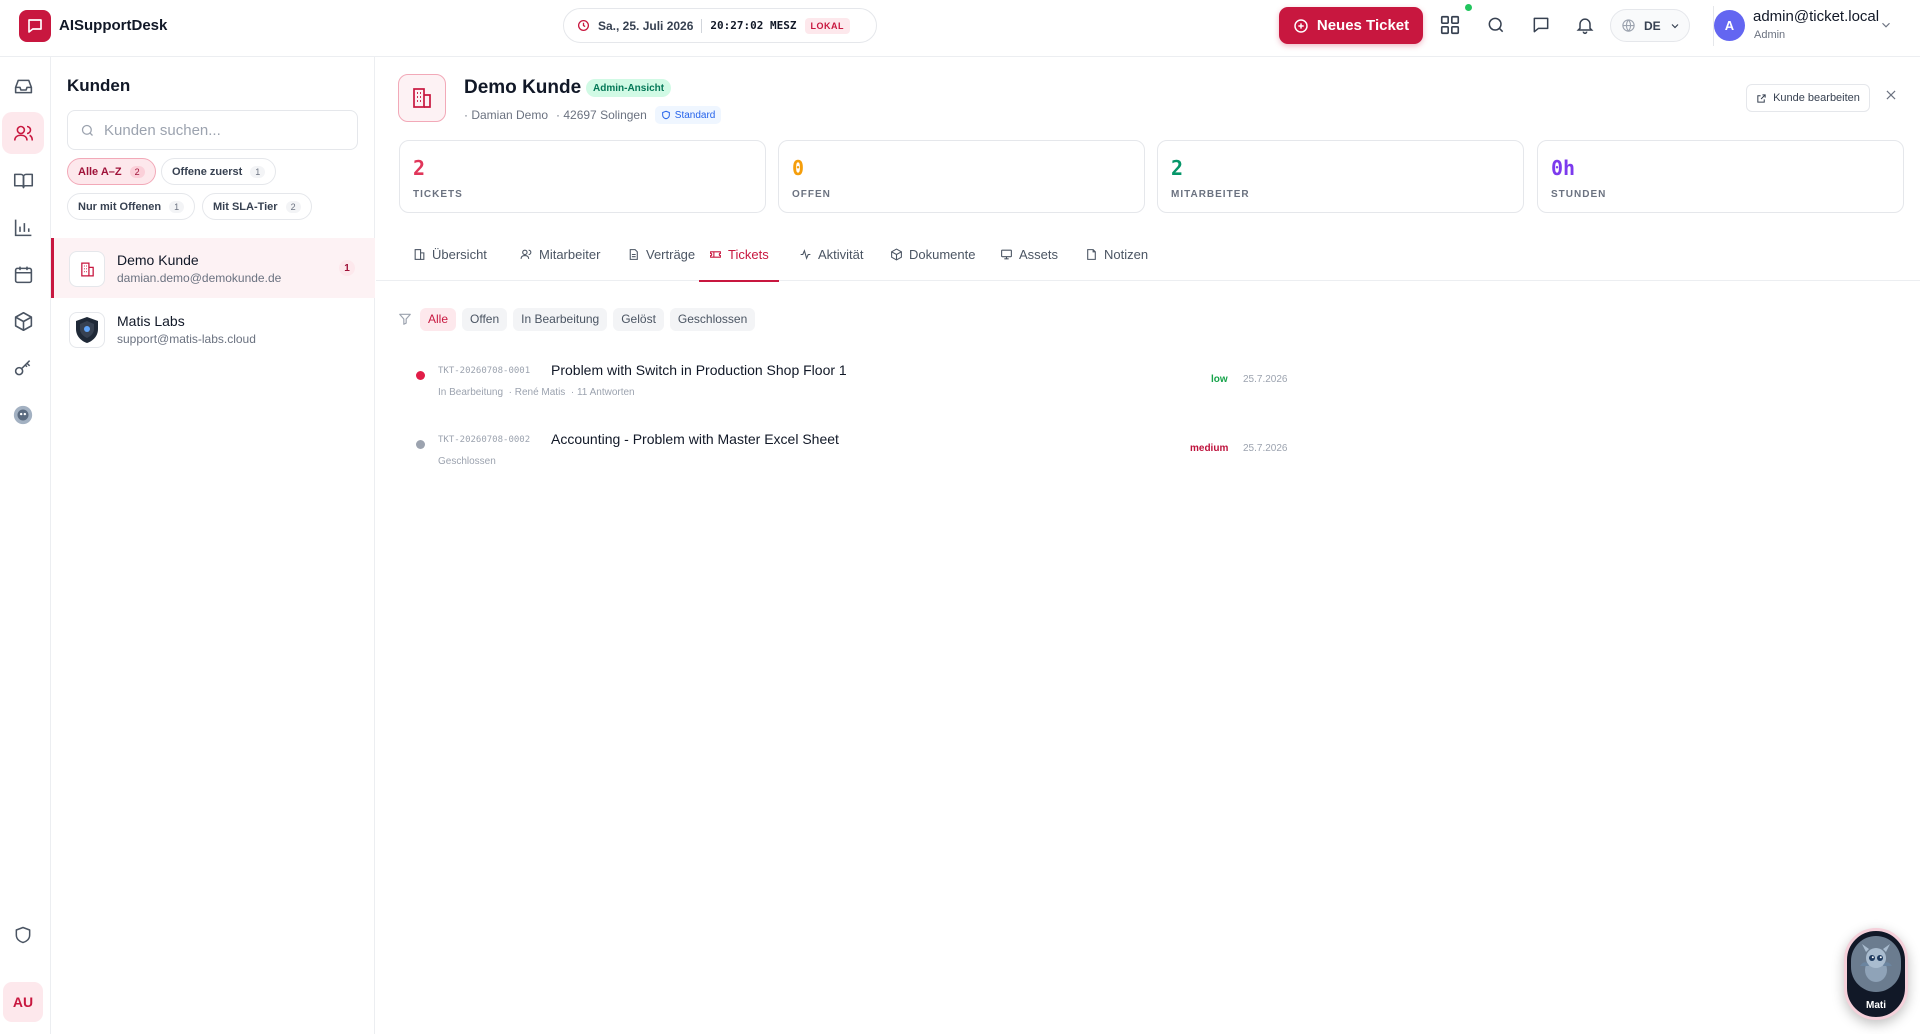 The image size is (1920, 1034). I want to click on online-status-dot, so click(1468, 7).